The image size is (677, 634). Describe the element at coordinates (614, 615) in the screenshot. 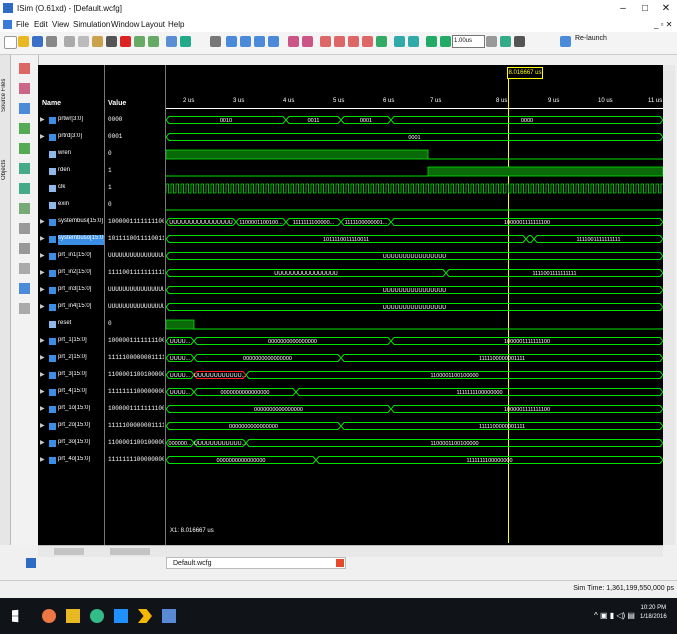

I see `system-tray: ^ ▣ ▮ ◁) ▤` at that location.